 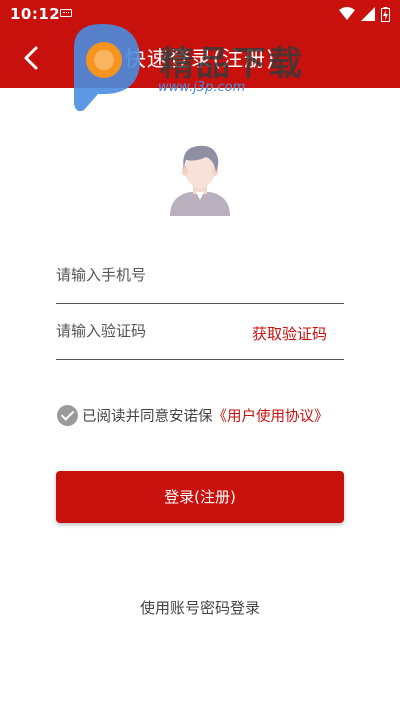 I want to click on user-agreement-link: 《用户使用协议》, so click(x=271, y=415).